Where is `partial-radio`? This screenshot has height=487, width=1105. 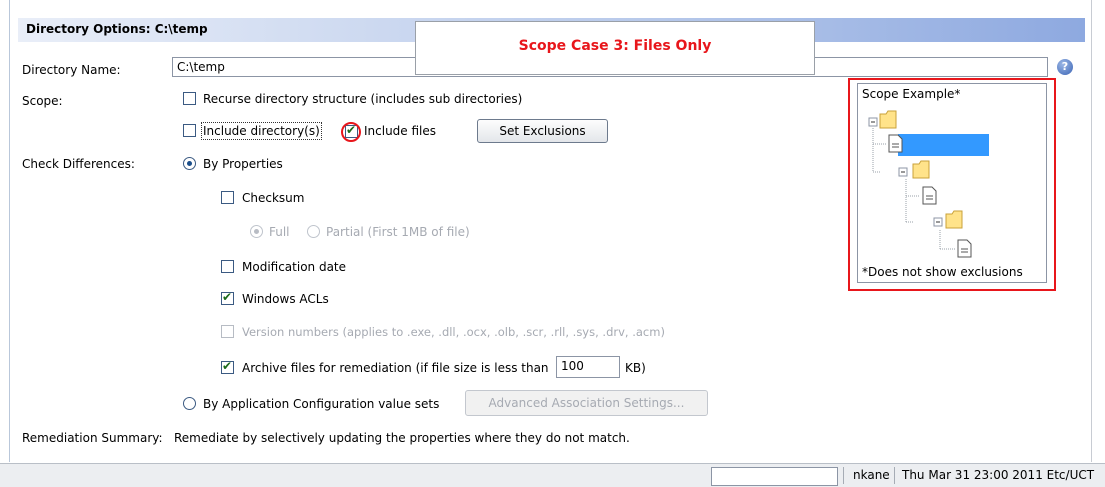
partial-radio is located at coordinates (313, 231).